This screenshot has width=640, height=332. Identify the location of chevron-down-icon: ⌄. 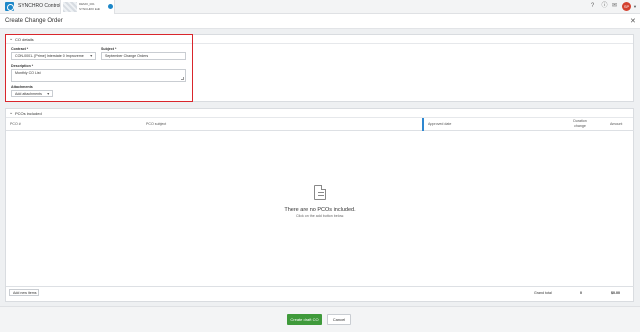
(11, 113).